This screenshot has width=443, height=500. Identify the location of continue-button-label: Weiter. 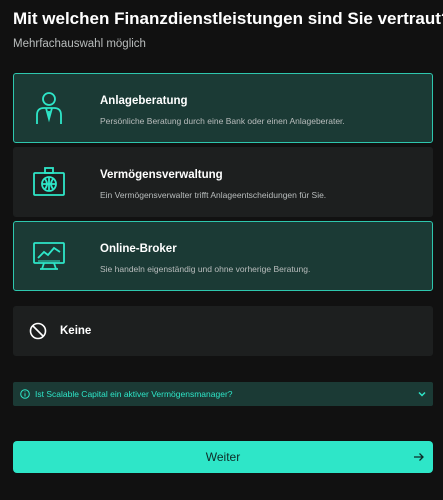
(223, 457).